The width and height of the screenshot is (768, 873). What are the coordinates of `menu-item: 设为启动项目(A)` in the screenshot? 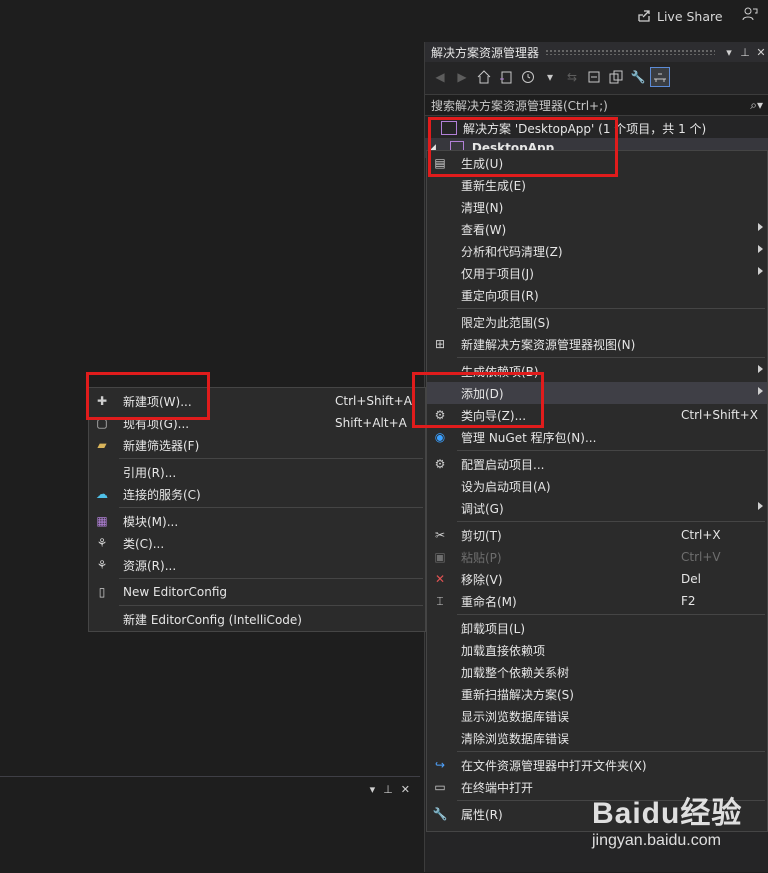 It's located at (597, 486).